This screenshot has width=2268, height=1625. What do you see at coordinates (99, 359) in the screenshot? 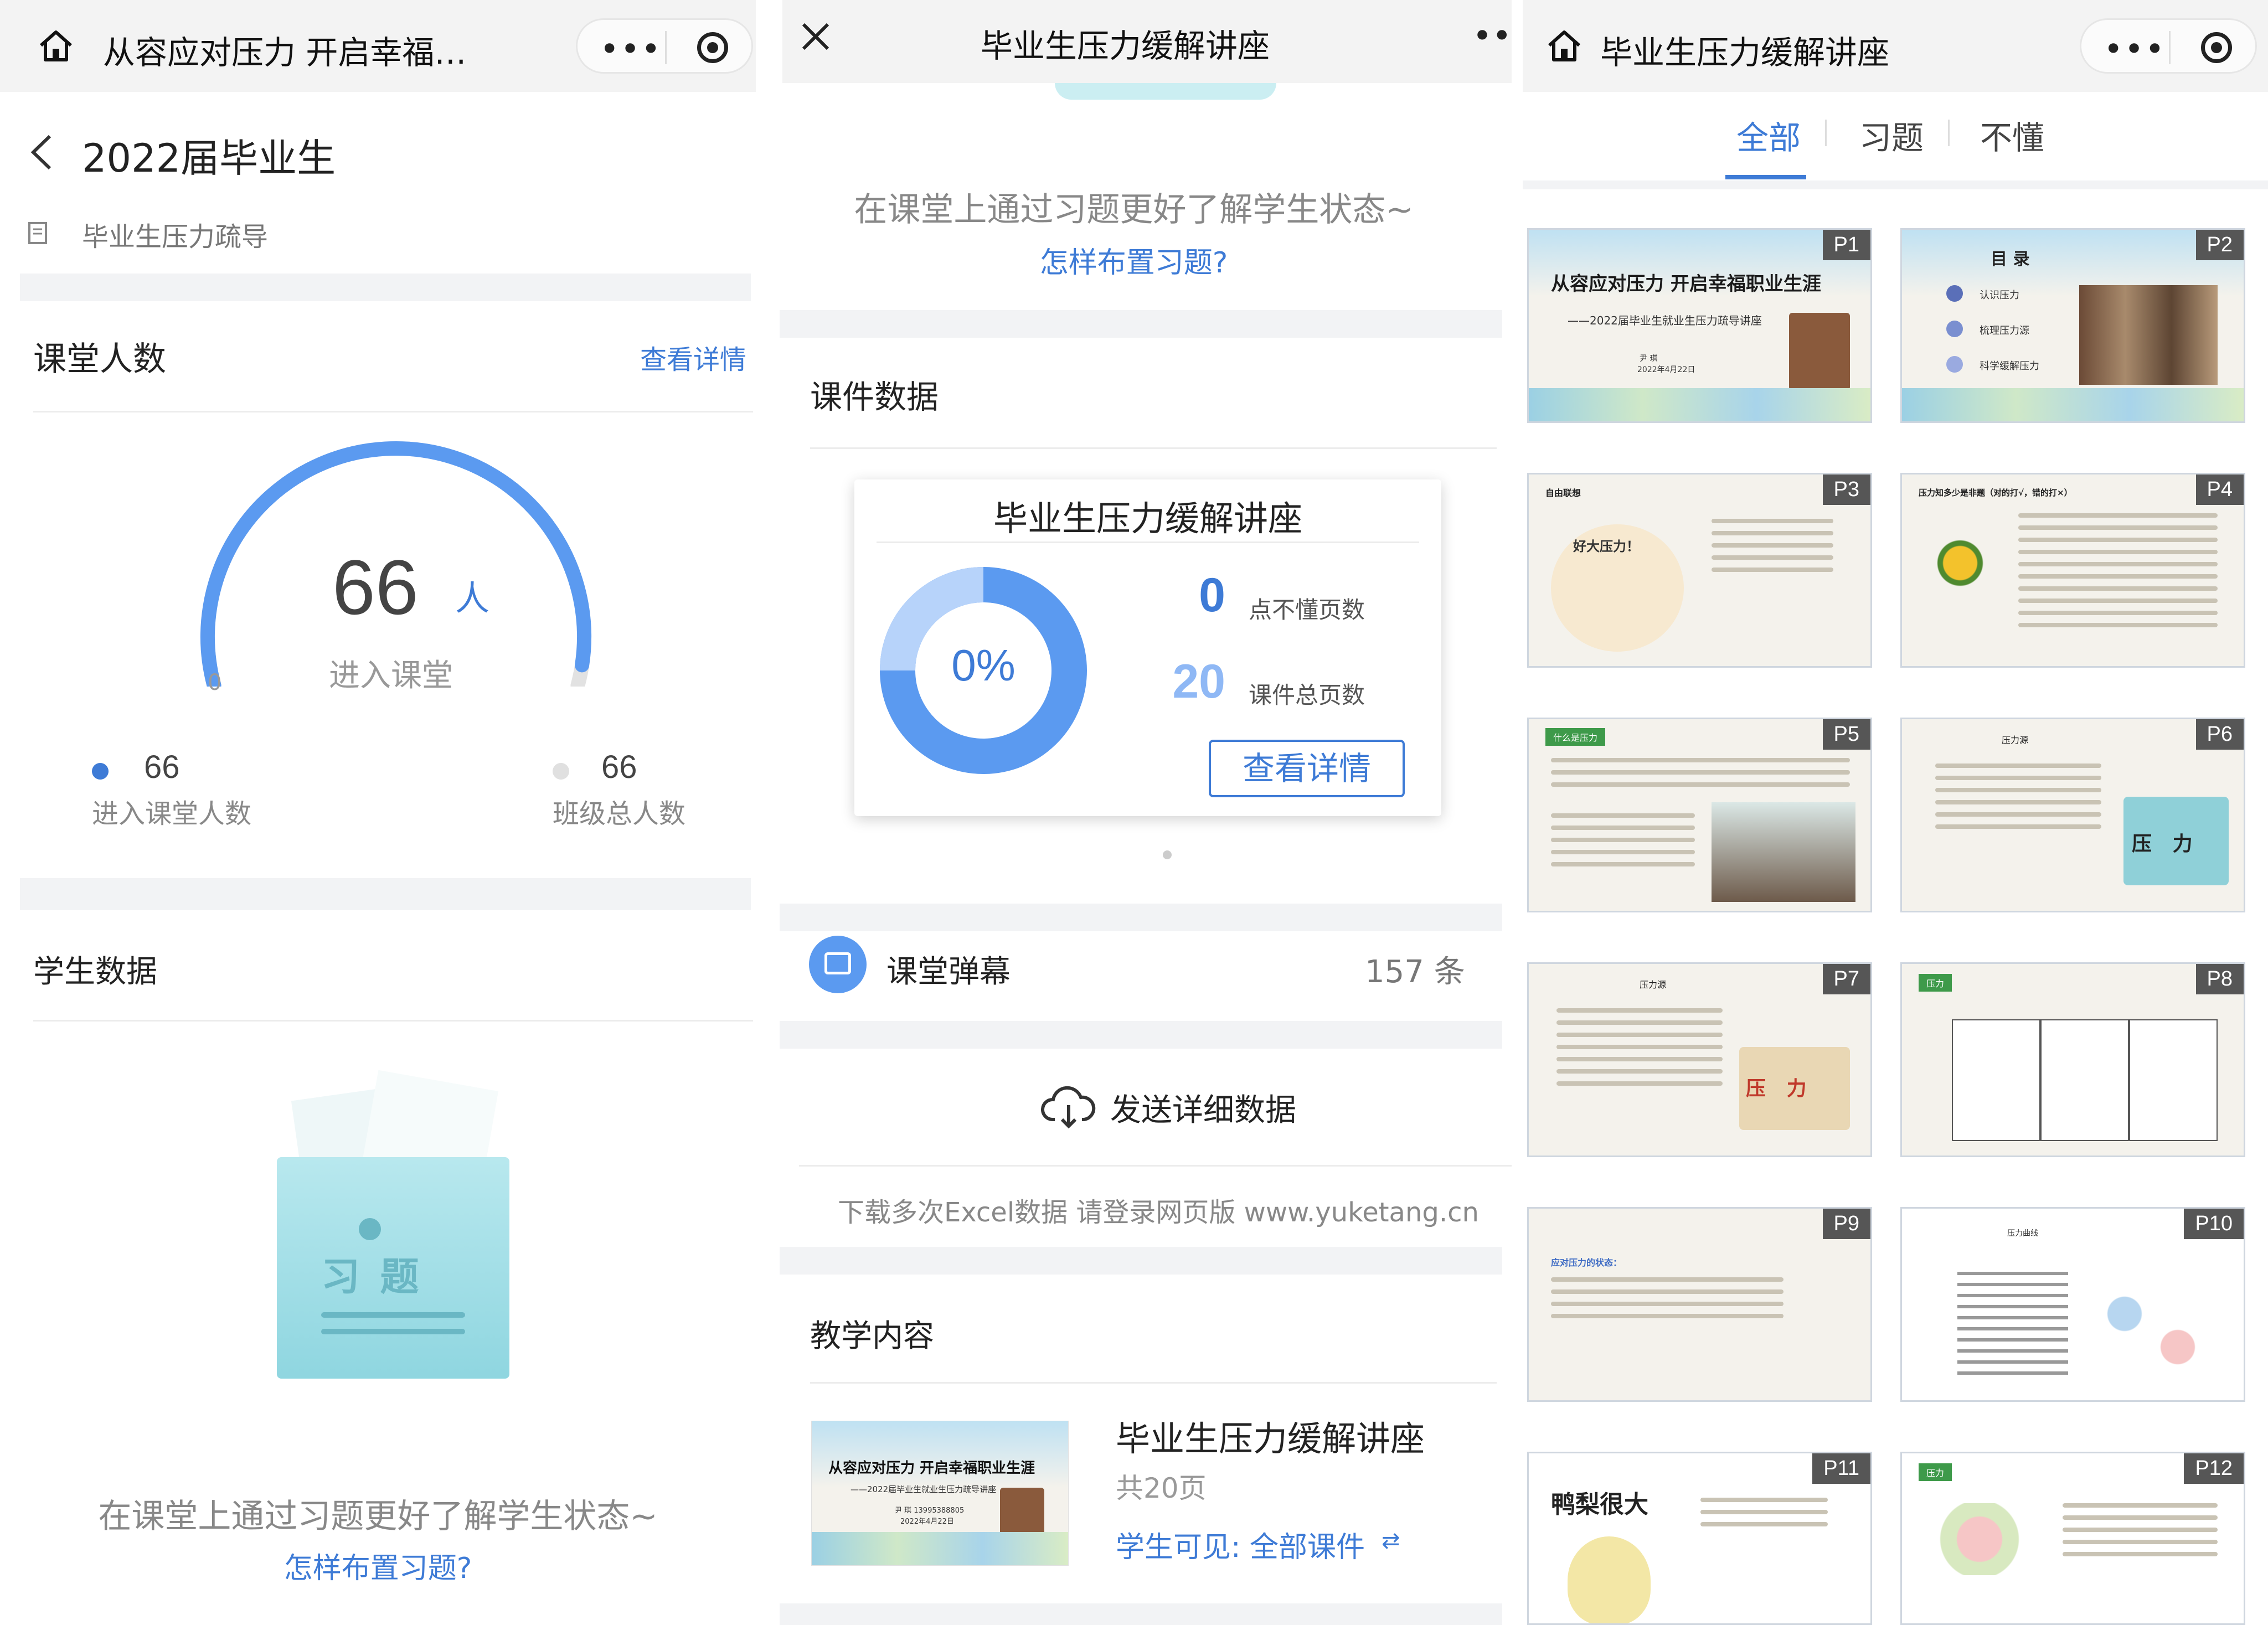
I see `attendance-section-title: 课堂人数` at bounding box center [99, 359].